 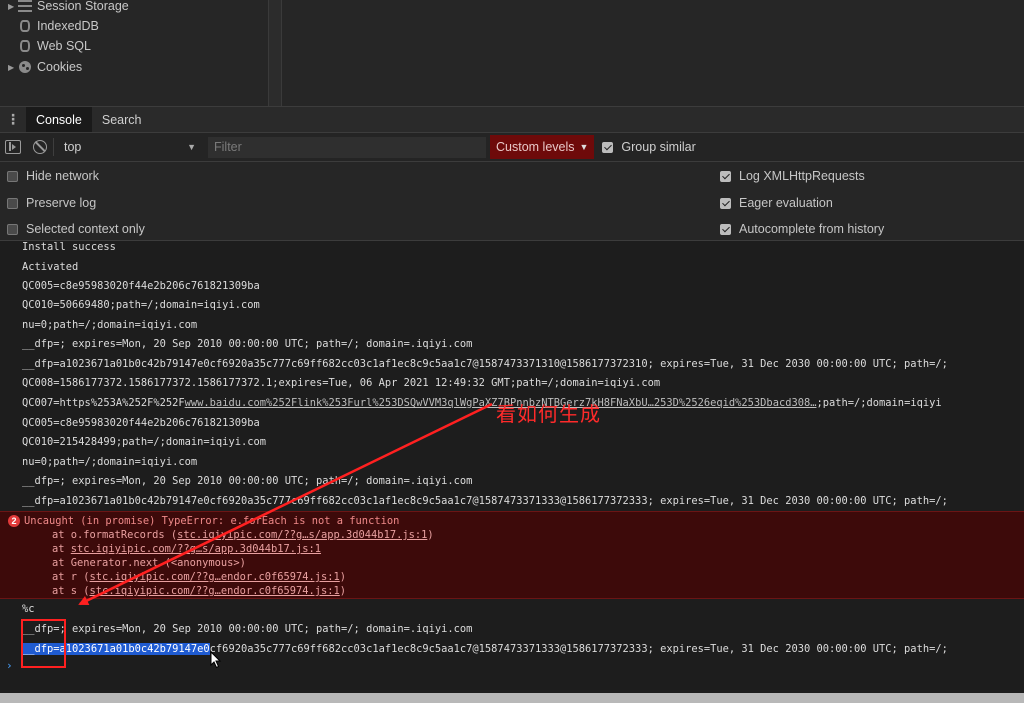 What do you see at coordinates (14, 521) in the screenshot?
I see `error-count-icon: 2` at bounding box center [14, 521].